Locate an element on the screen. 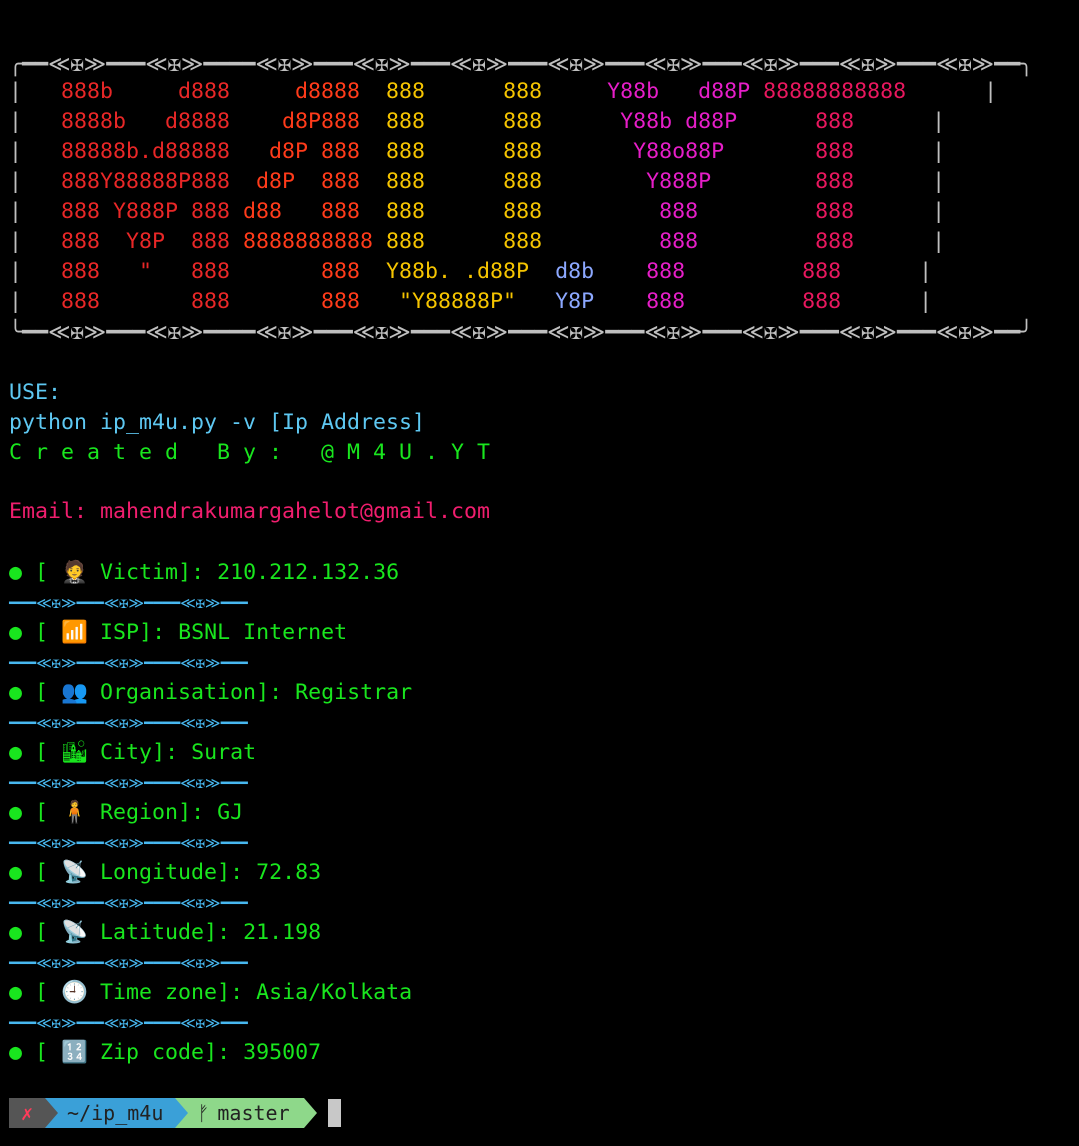 This screenshot has height=1146, width=1079. banner-segment: 888 Y8P 888 is located at coordinates (146, 241).